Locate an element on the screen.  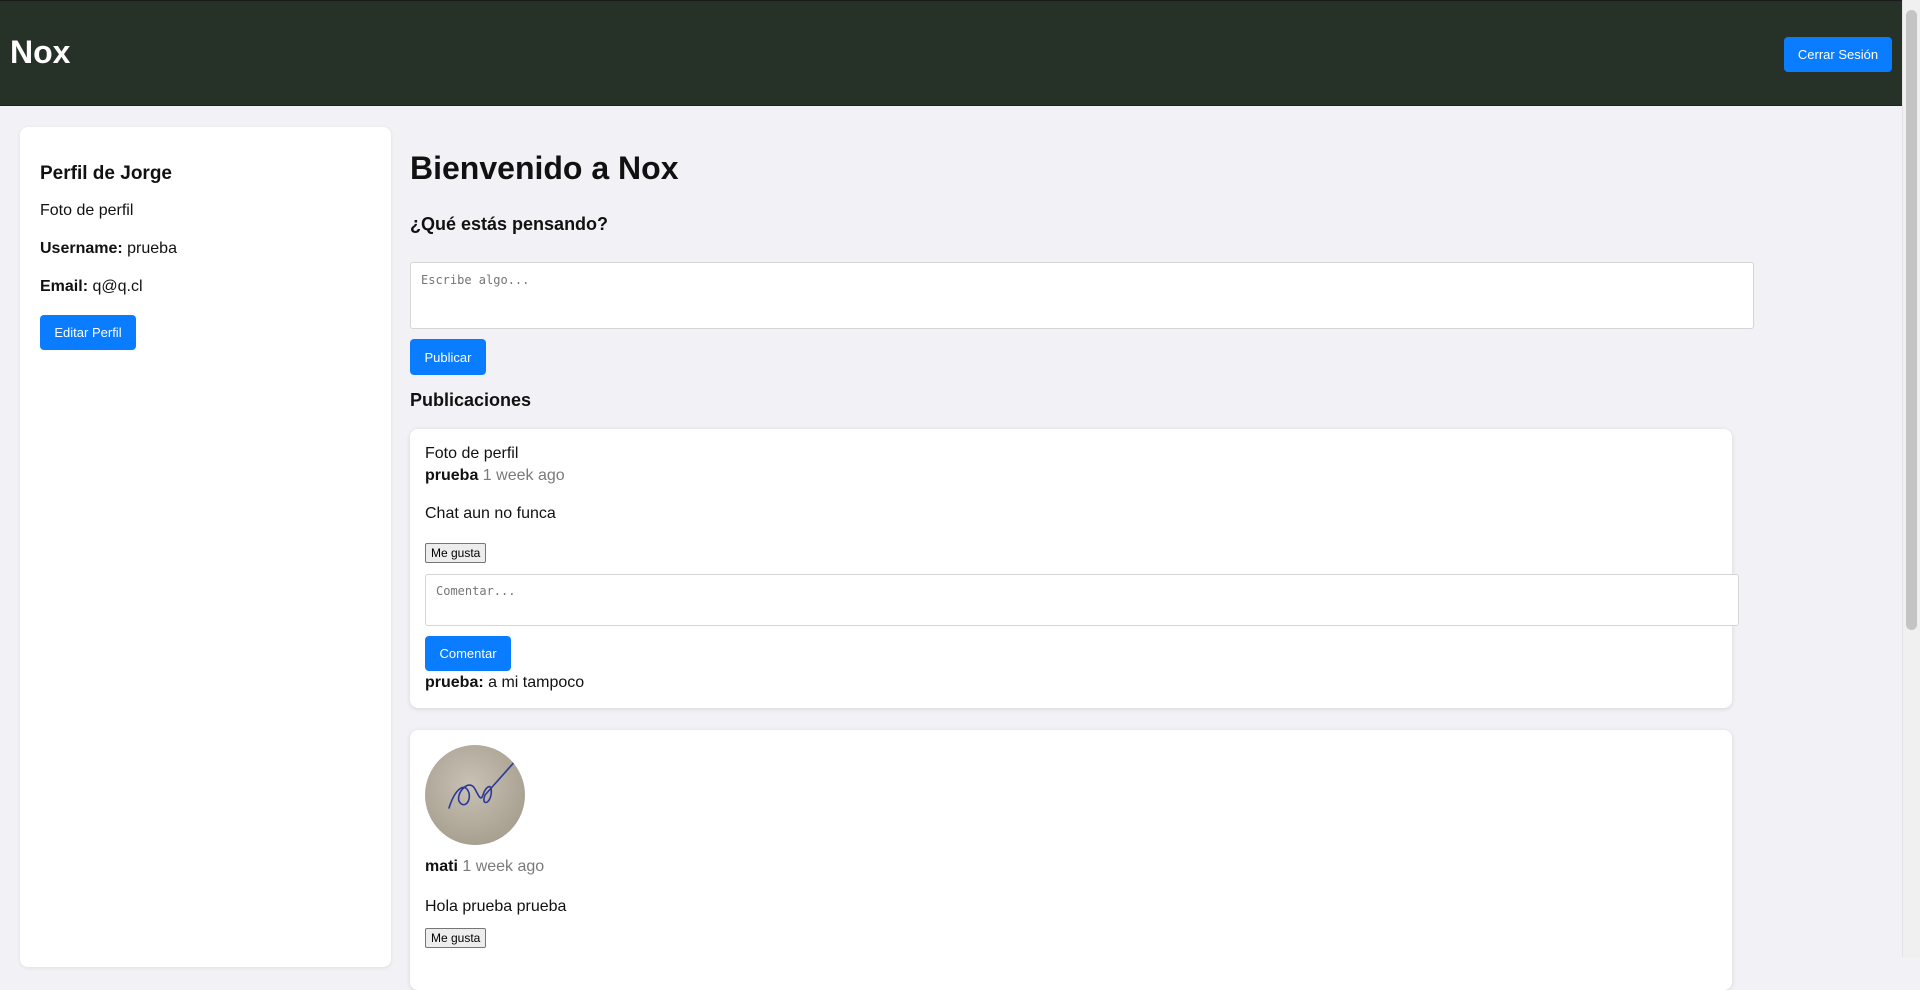
logout-button: Cerrar Sesión is located at coordinates (1838, 54).